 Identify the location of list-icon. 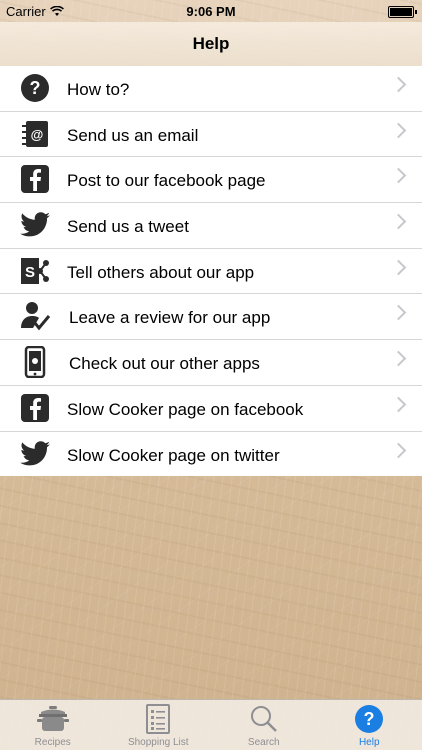
(158, 719).